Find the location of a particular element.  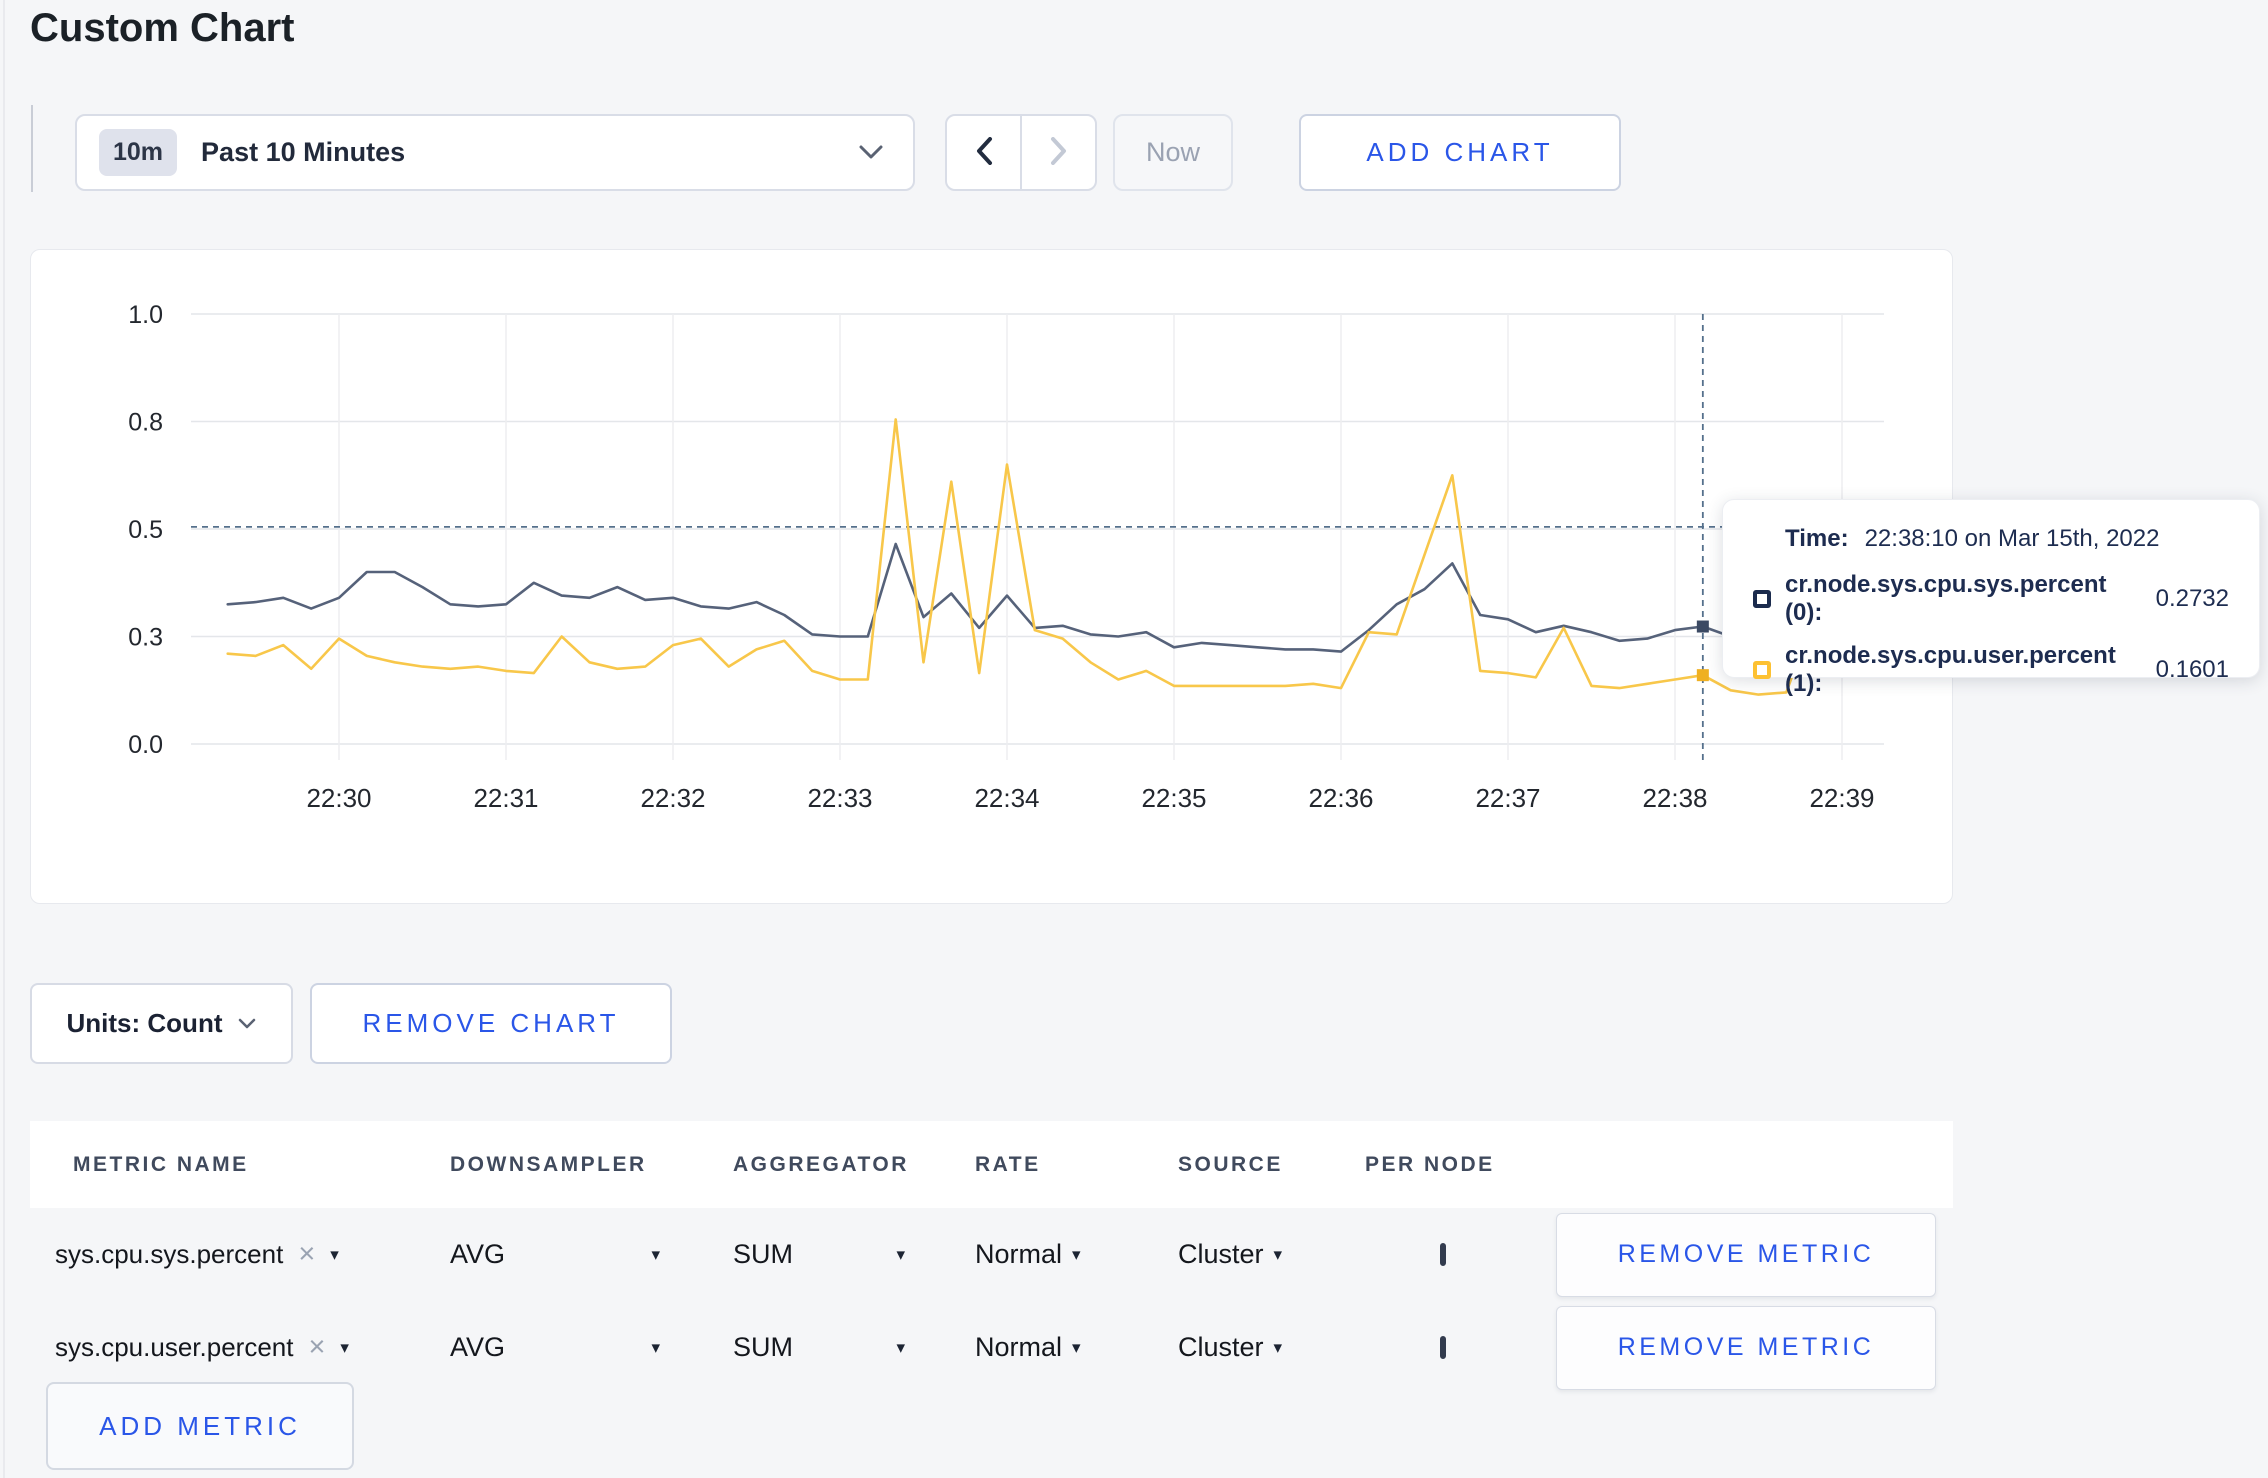

tooltip-time-row: Time: 22:38:10 on Mar 15th, 2022 is located at coordinates (2007, 539).